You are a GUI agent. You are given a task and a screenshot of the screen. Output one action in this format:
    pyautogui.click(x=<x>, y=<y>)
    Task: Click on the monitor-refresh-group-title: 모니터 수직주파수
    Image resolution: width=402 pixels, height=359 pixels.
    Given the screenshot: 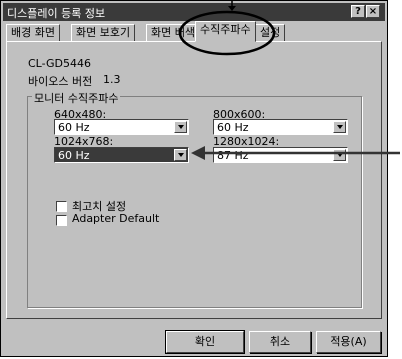 What is the action you would take?
    pyautogui.click(x=76, y=98)
    